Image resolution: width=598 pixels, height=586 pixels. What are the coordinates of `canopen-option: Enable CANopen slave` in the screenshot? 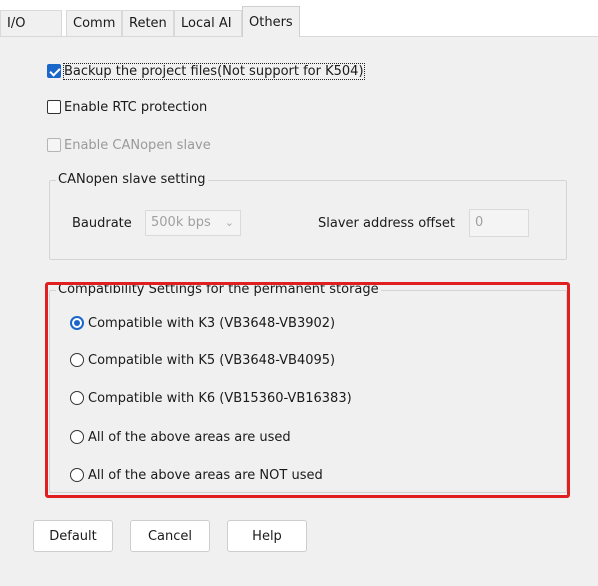 It's located at (129, 145).